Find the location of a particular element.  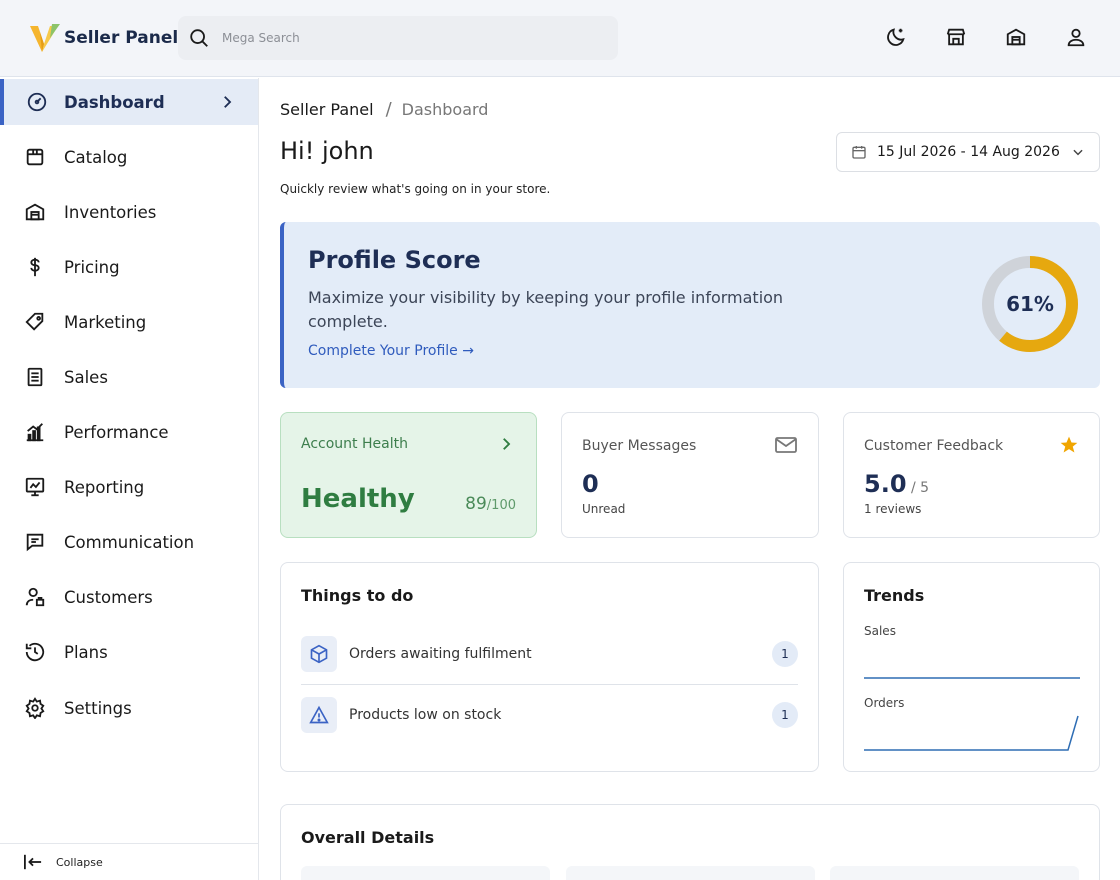

breadcrumb: Seller Panel / Dashboard is located at coordinates (384, 109).